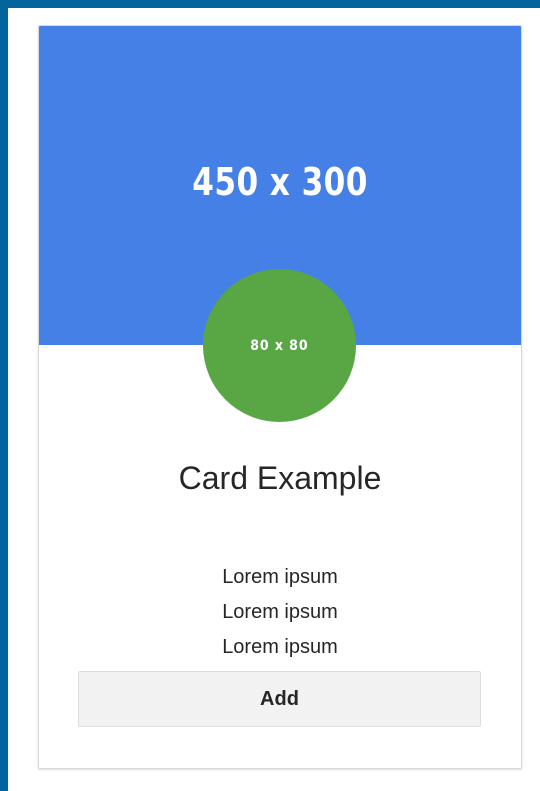 The width and height of the screenshot is (540, 791). I want to click on avatar-label: 80 x 80, so click(279, 345).